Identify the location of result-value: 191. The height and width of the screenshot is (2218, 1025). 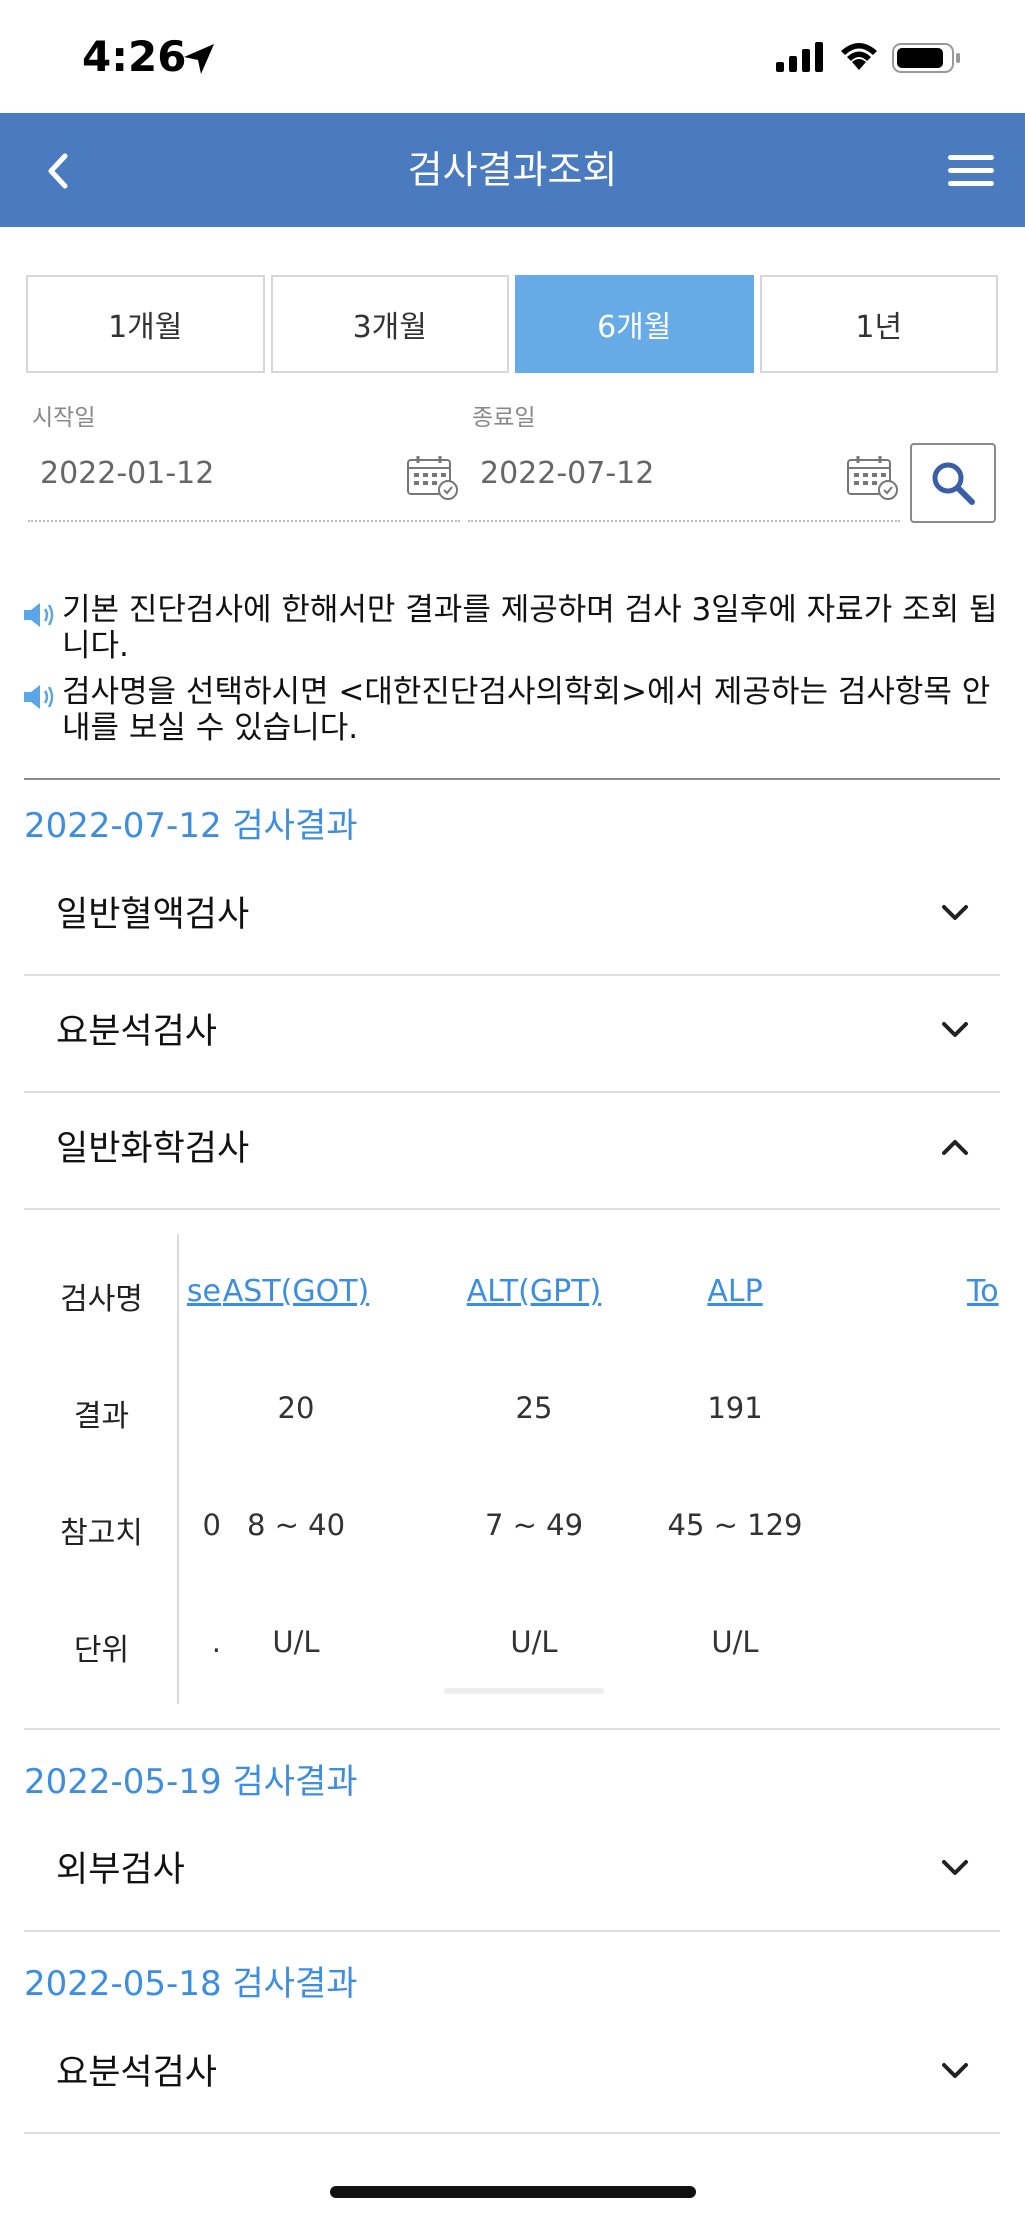
(735, 1408).